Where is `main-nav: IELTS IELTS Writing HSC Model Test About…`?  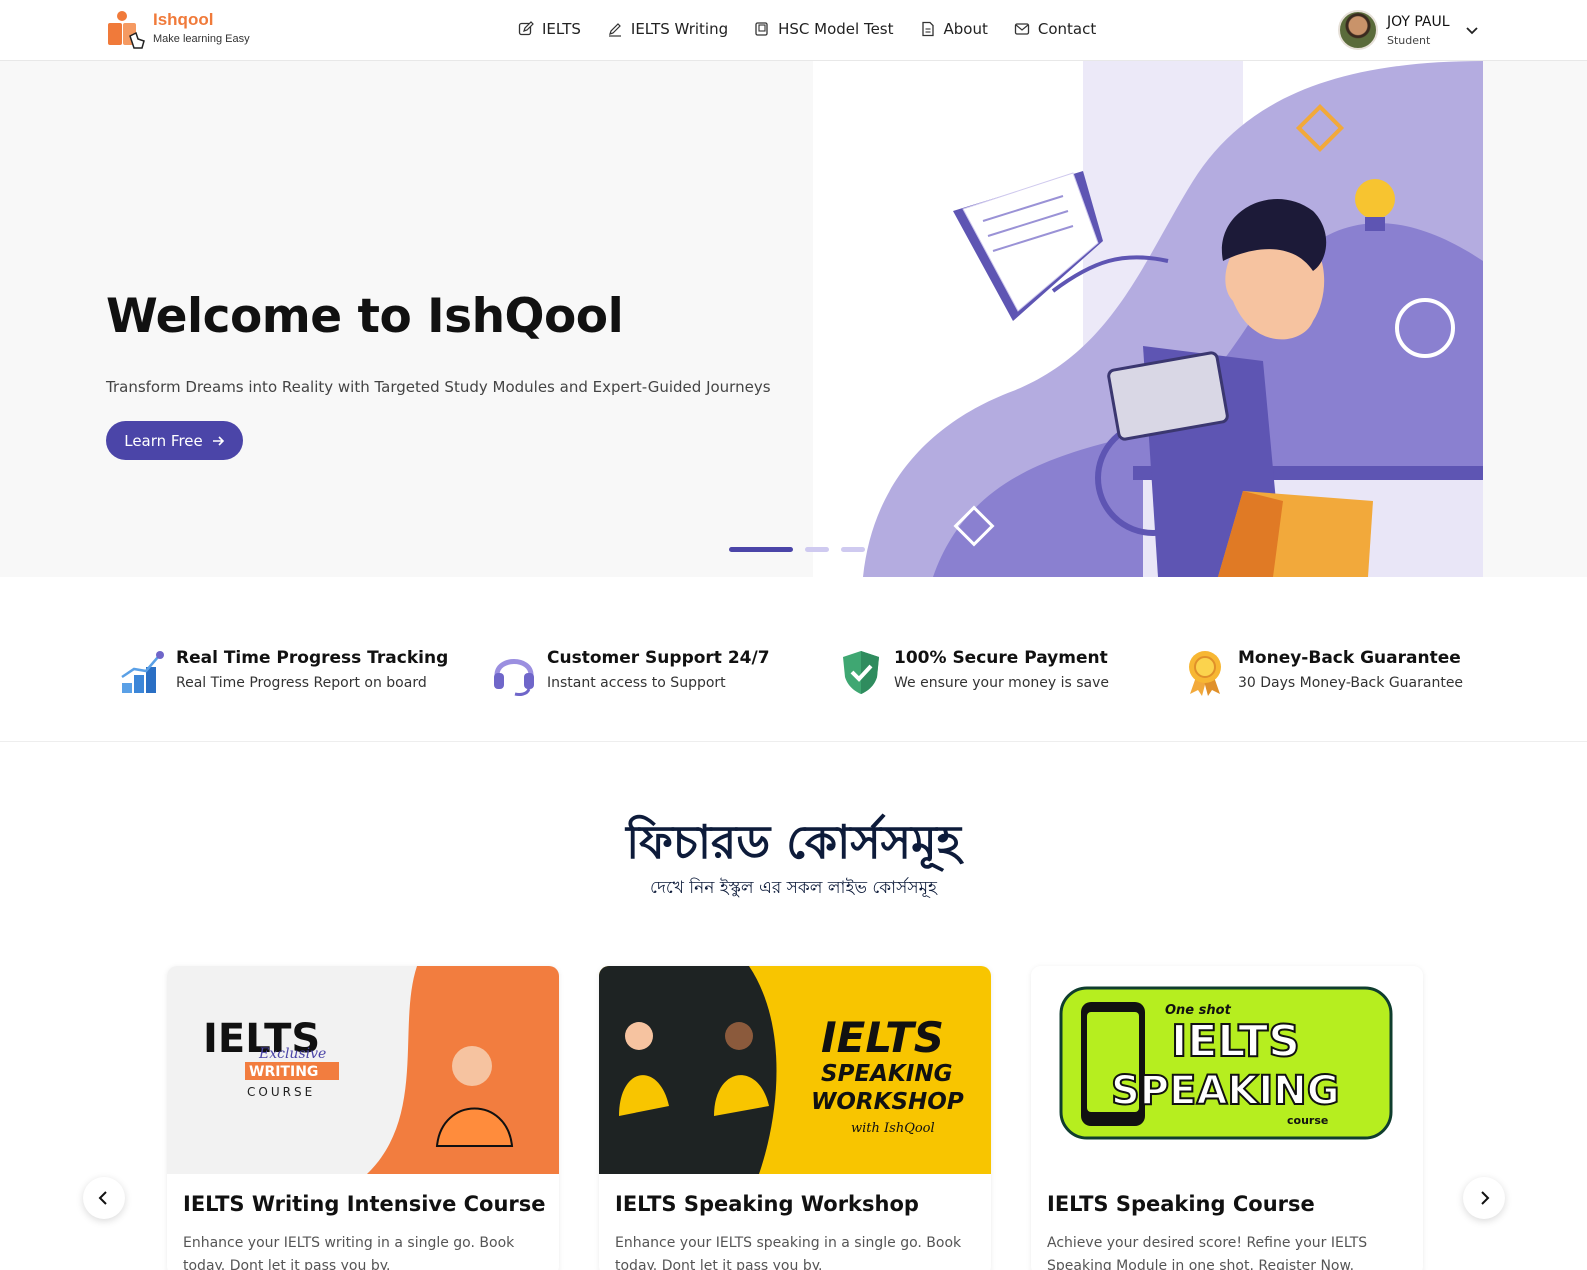 main-nav: IELTS IELTS Writing HSC Model Test About… is located at coordinates (807, 29).